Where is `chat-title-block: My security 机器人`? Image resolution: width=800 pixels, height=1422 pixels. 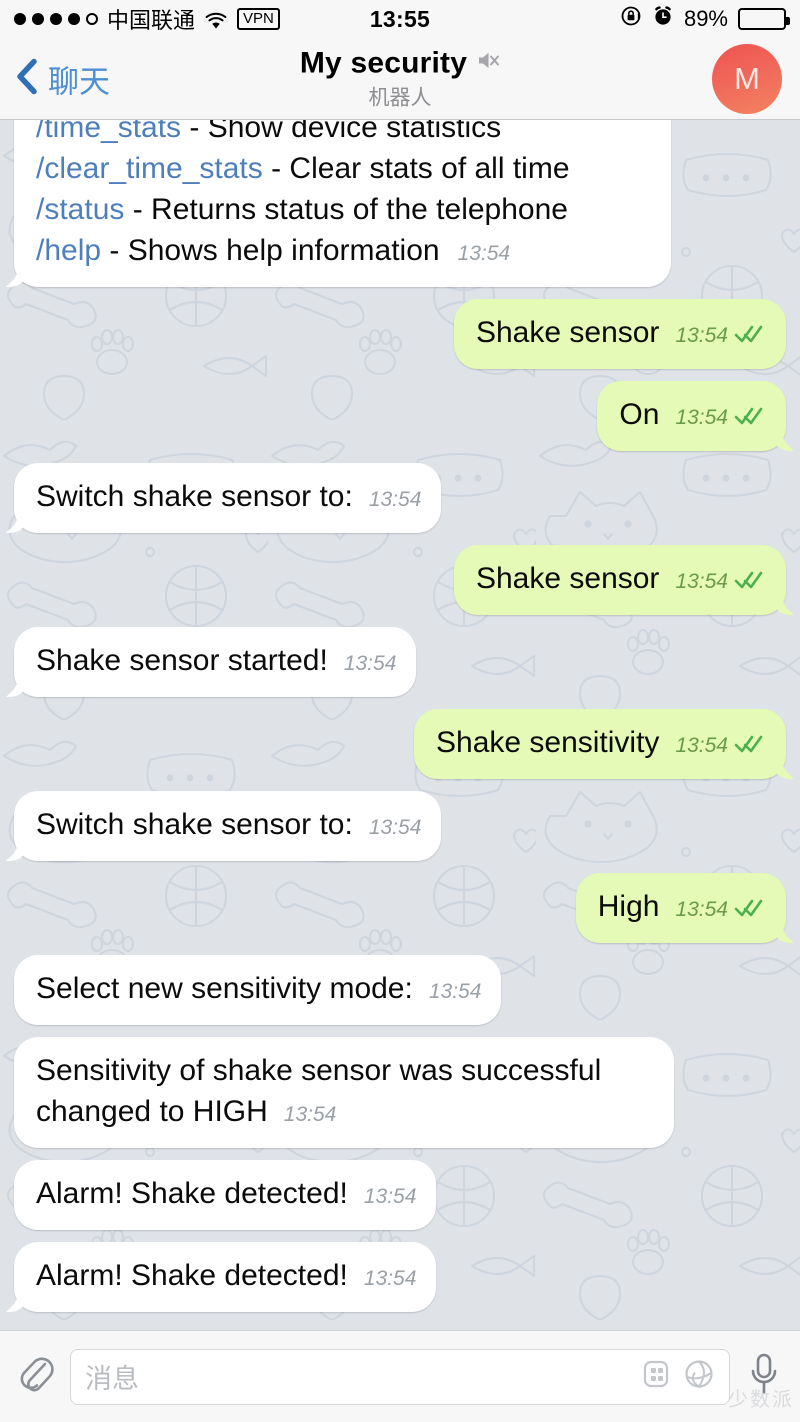 chat-title-block: My security 机器人 is located at coordinates (400, 78).